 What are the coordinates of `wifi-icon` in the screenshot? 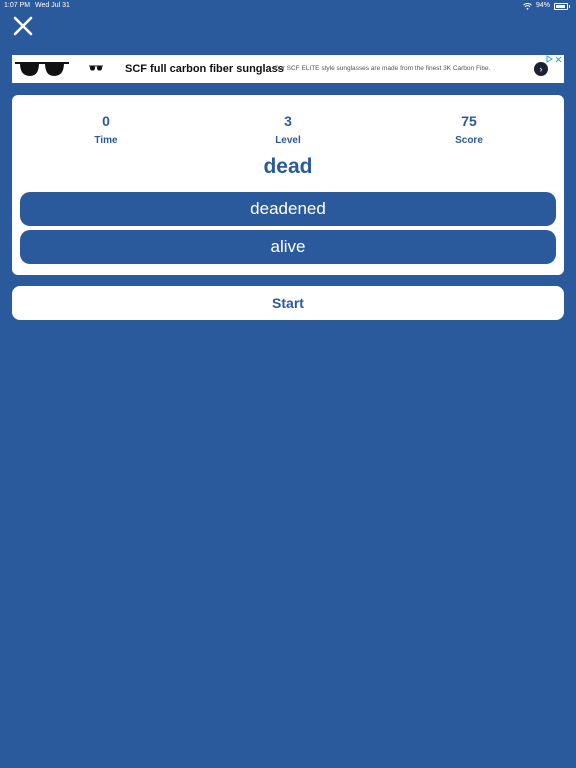 It's located at (527, 6).